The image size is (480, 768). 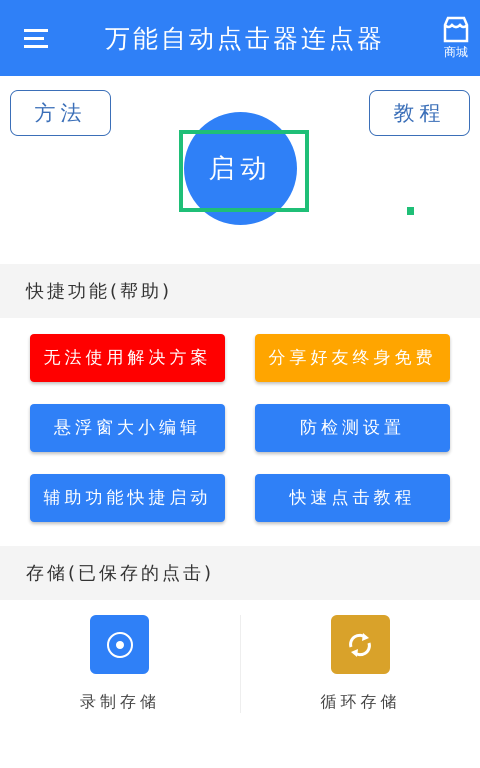 I want to click on record-icon, so click(x=120, y=644).